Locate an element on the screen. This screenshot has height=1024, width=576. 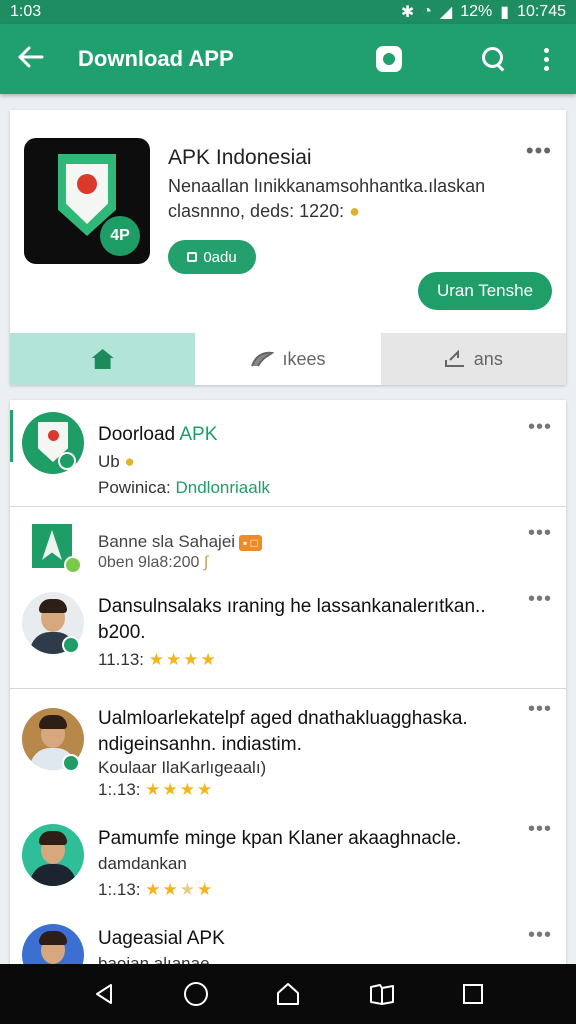
list-item-title: Banne sla Sahajei ▪ □ is located at coordinates (180, 542).